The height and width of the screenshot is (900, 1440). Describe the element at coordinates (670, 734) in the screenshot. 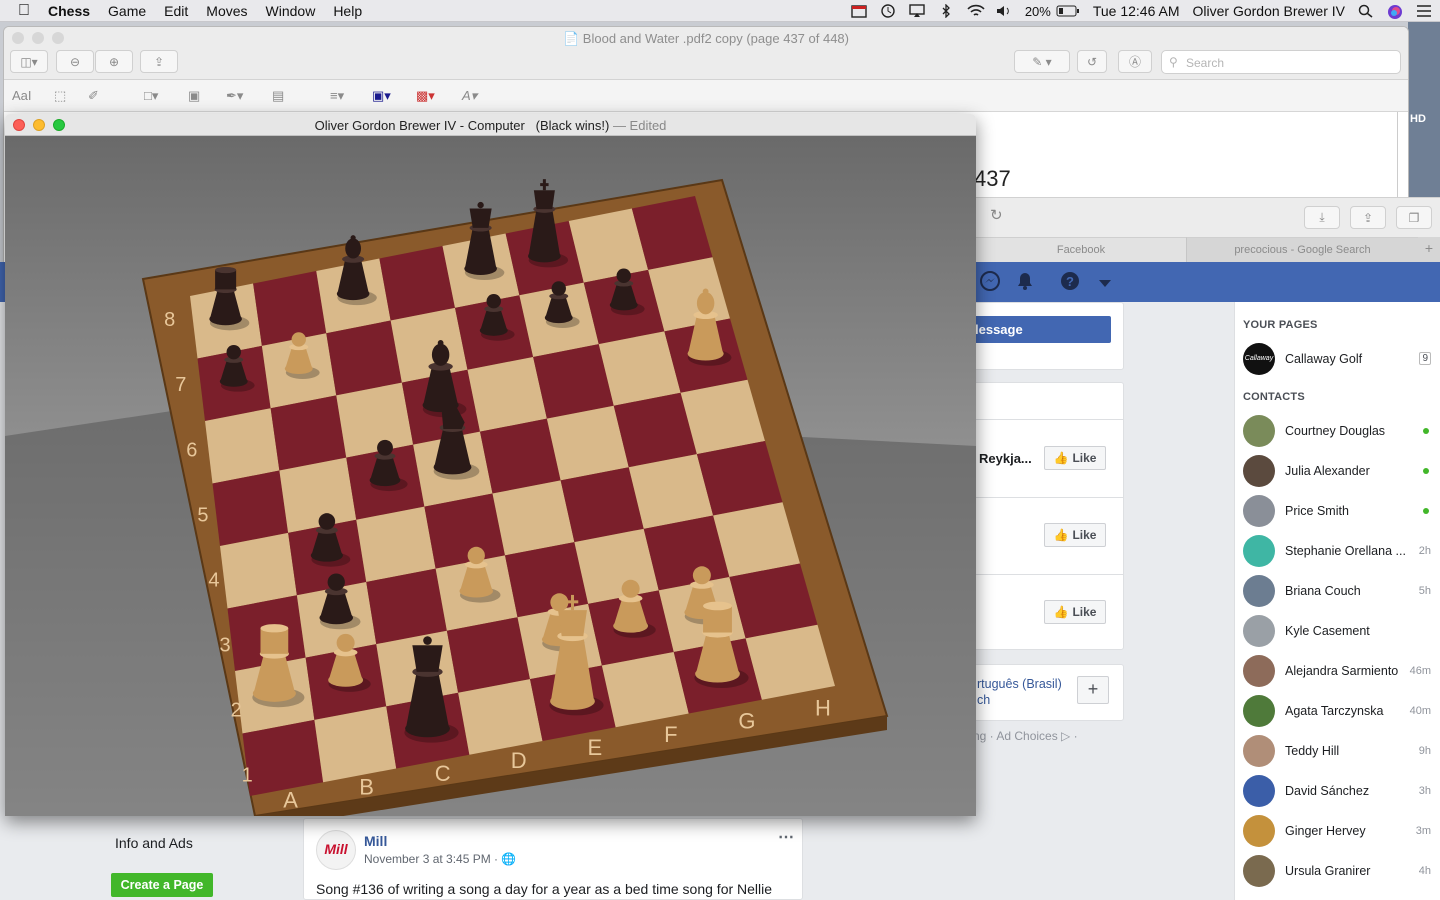

I see `file-label: F` at that location.